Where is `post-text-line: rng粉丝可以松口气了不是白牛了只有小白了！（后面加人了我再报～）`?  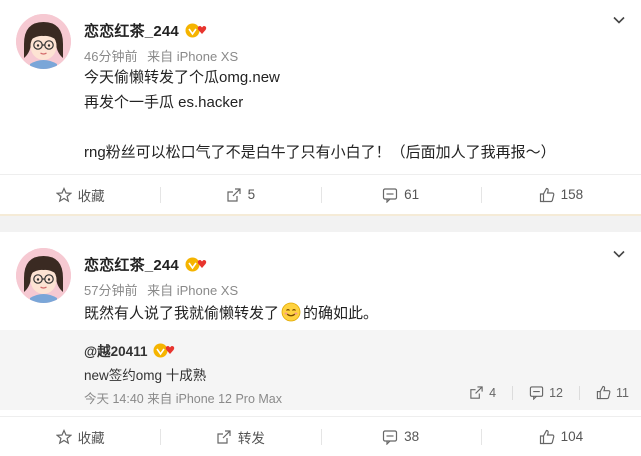
post-text-line: rng粉丝可以松口气了不是白牛了只有小白了！（后面加人了我再报～） is located at coordinates (320, 152).